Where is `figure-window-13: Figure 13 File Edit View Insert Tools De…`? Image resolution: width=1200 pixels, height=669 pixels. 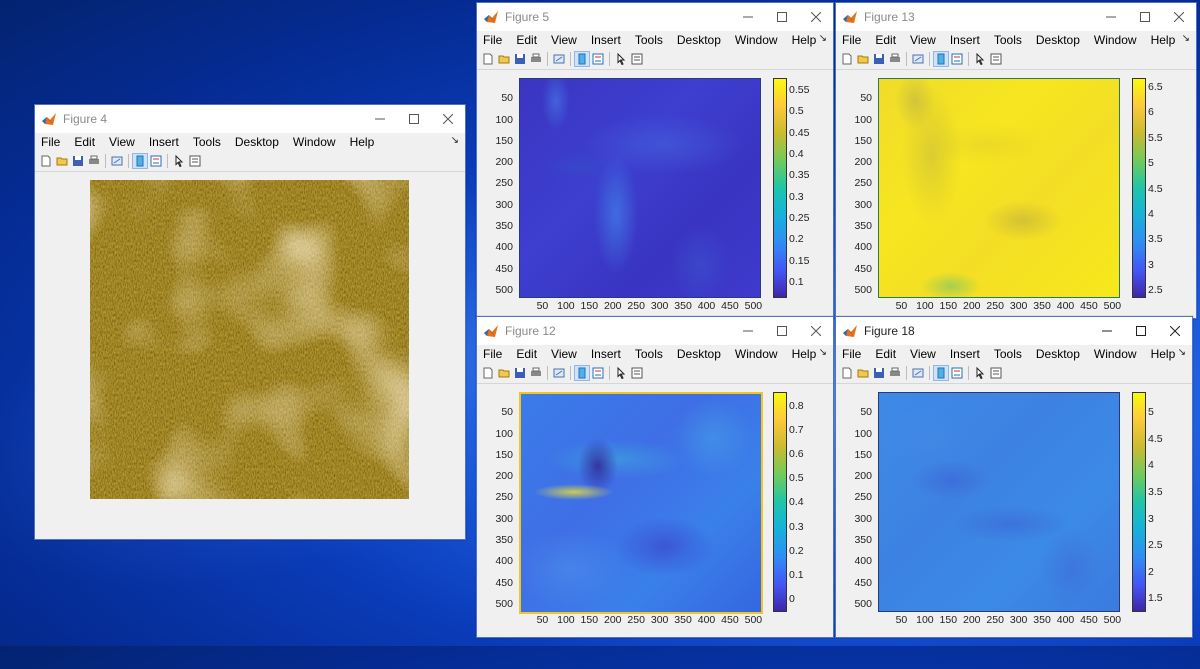 figure-window-13: Figure 13 File Edit View Insert Tools De… is located at coordinates (1016, 160).